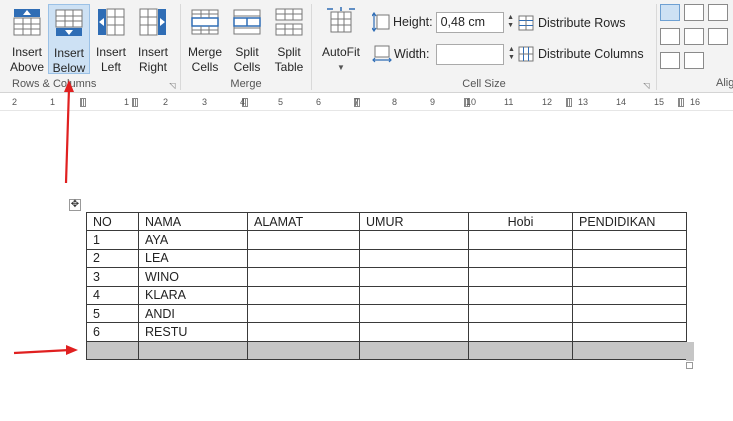  What do you see at coordinates (152, 52) in the screenshot?
I see `insert-right-label-1: Insert` at bounding box center [152, 52].